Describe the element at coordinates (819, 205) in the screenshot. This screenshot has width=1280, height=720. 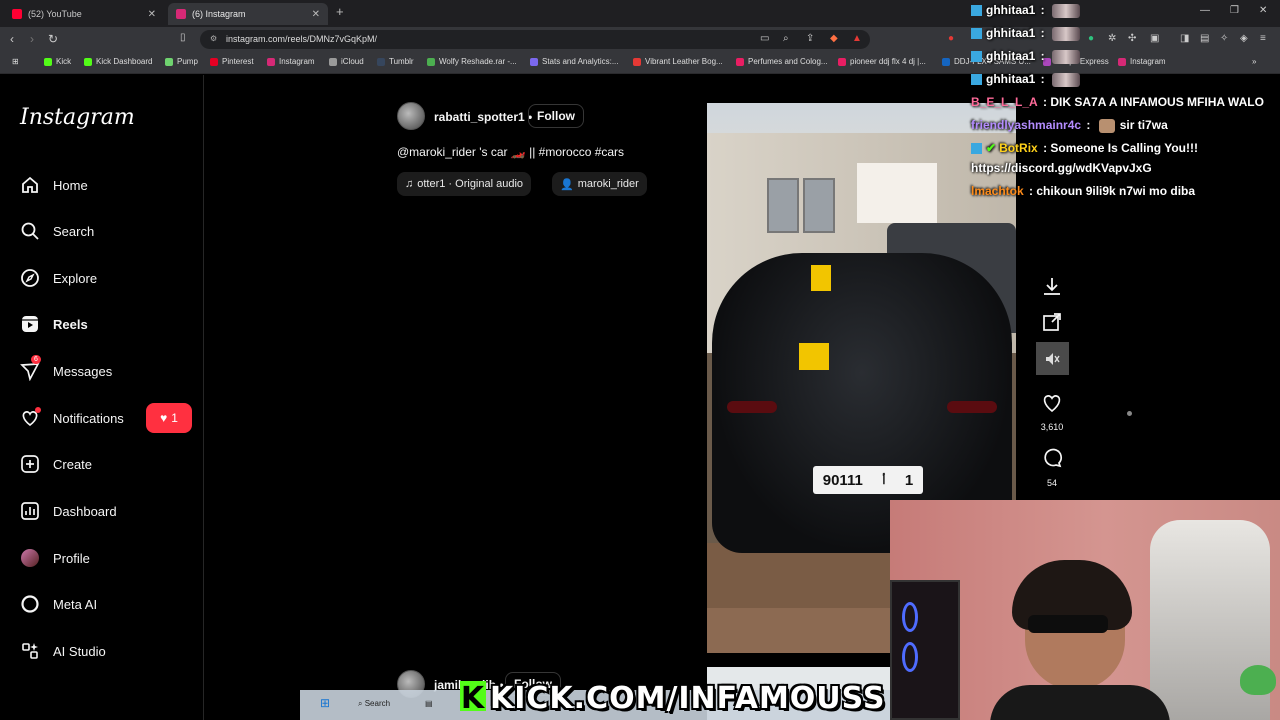
I see `video-window` at that location.